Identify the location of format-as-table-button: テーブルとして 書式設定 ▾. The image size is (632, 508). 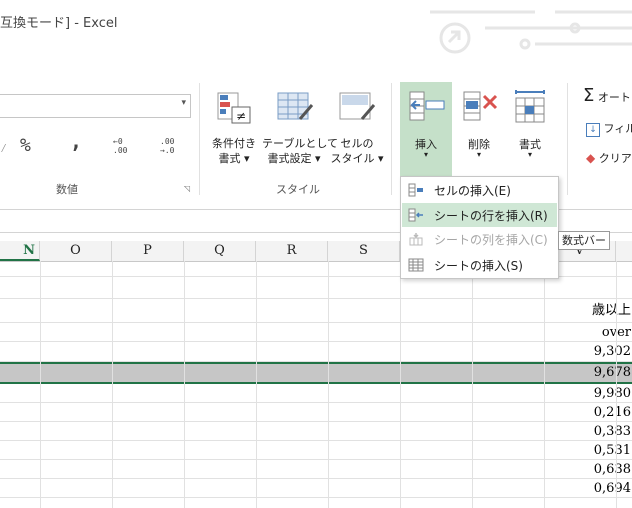
(300, 131).